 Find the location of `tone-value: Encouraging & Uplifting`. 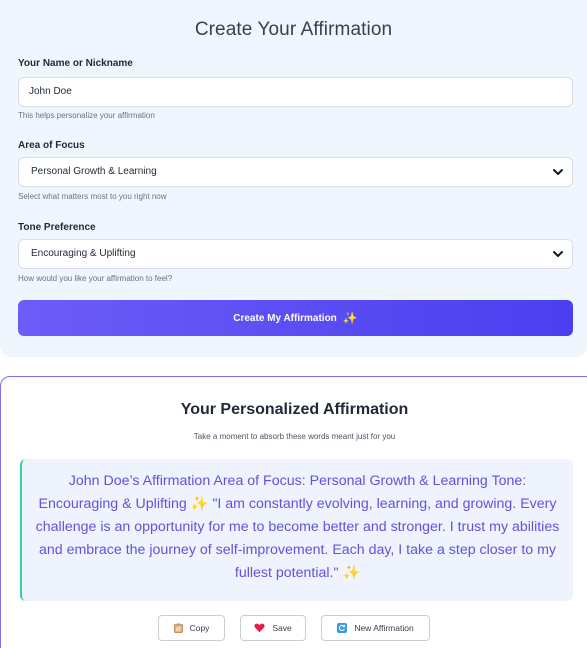

tone-value: Encouraging & Uplifting is located at coordinates (83, 253).